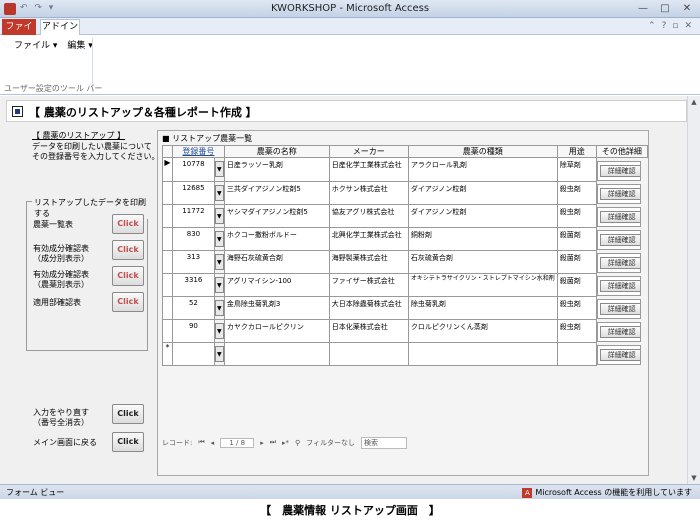  I want to click on reg-number-cell: 11772, so click(193, 215).